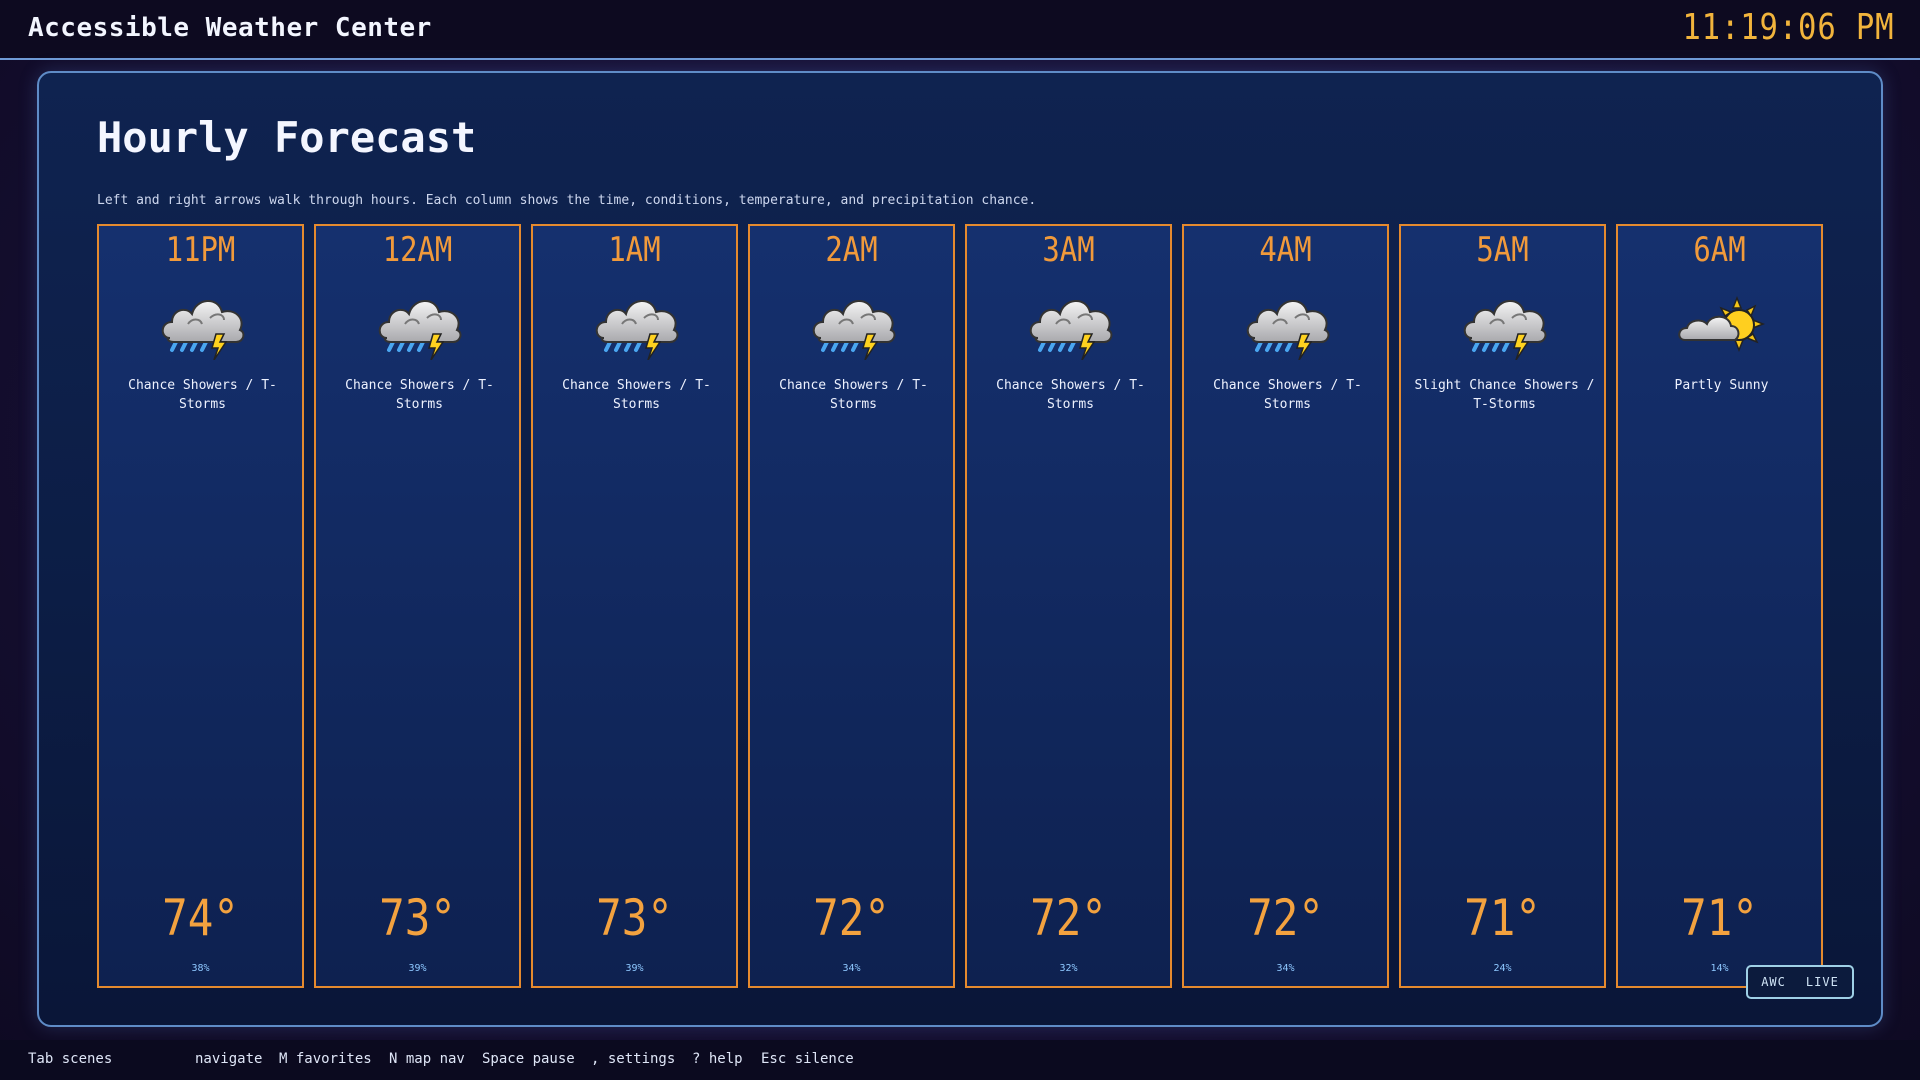  What do you see at coordinates (1721, 385) in the screenshot?
I see `hour-condition: Partly Sunny` at bounding box center [1721, 385].